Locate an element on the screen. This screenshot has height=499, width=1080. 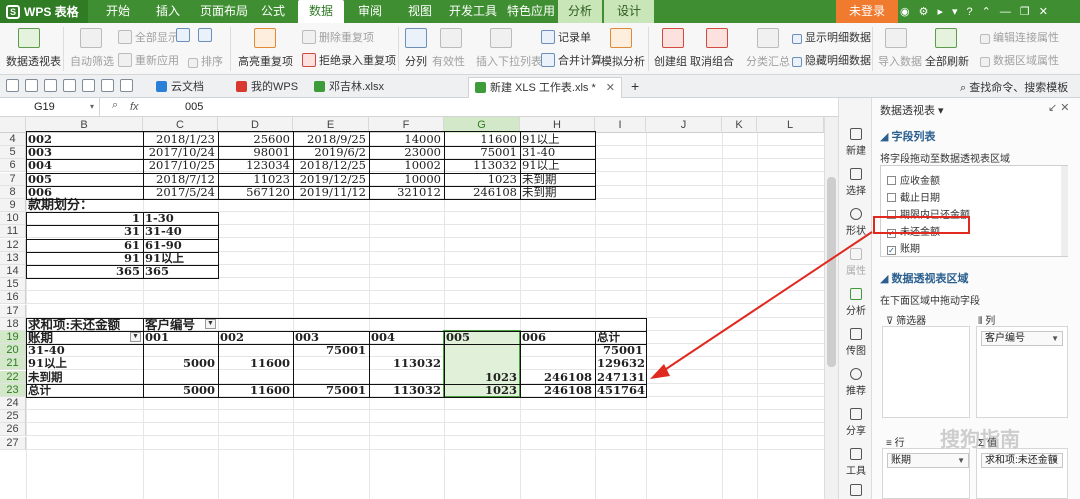
row-header-8: 8 is located at coordinates (13, 192).